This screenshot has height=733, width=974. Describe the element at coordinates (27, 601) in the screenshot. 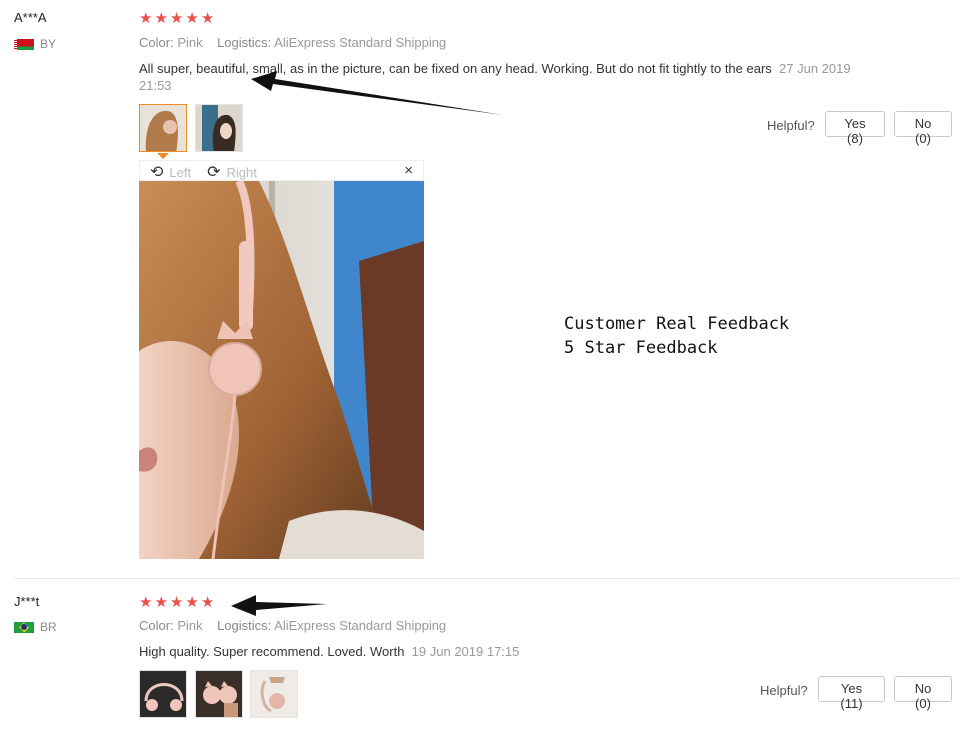

I see `reviewer-name: J***t` at that location.